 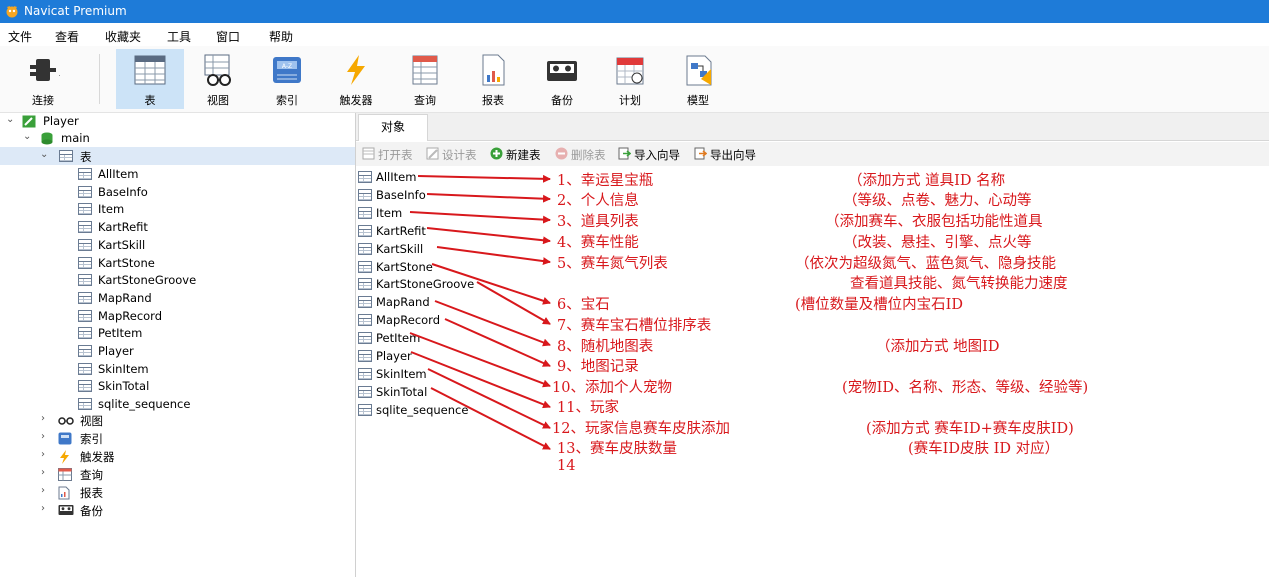 I want to click on annotation-label: 7、赛车宝石槽位排序表, so click(x=634, y=326).